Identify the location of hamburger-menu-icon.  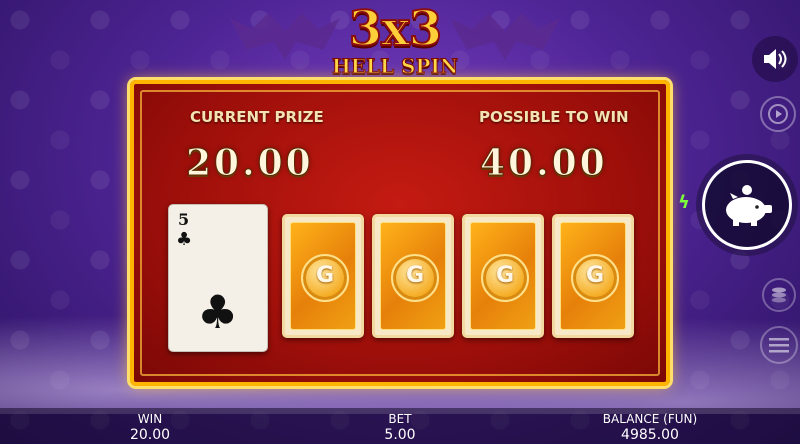
(779, 345).